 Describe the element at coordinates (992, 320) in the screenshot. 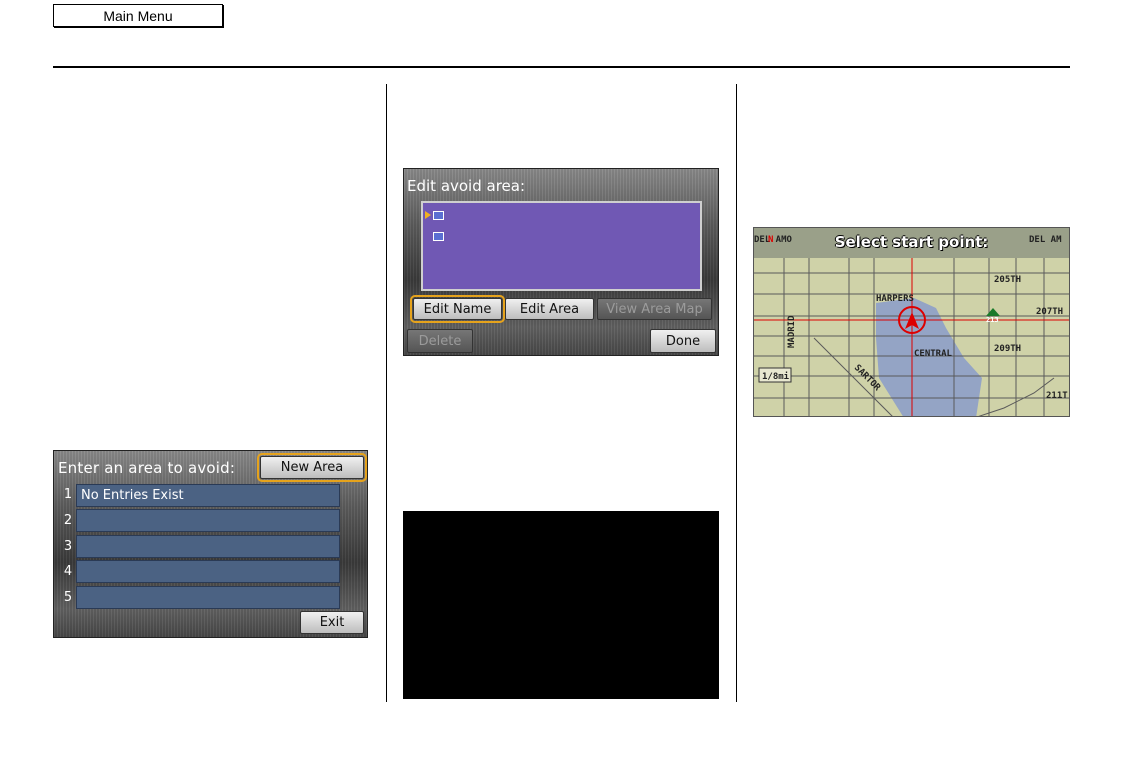

I see `route-label: 213` at that location.